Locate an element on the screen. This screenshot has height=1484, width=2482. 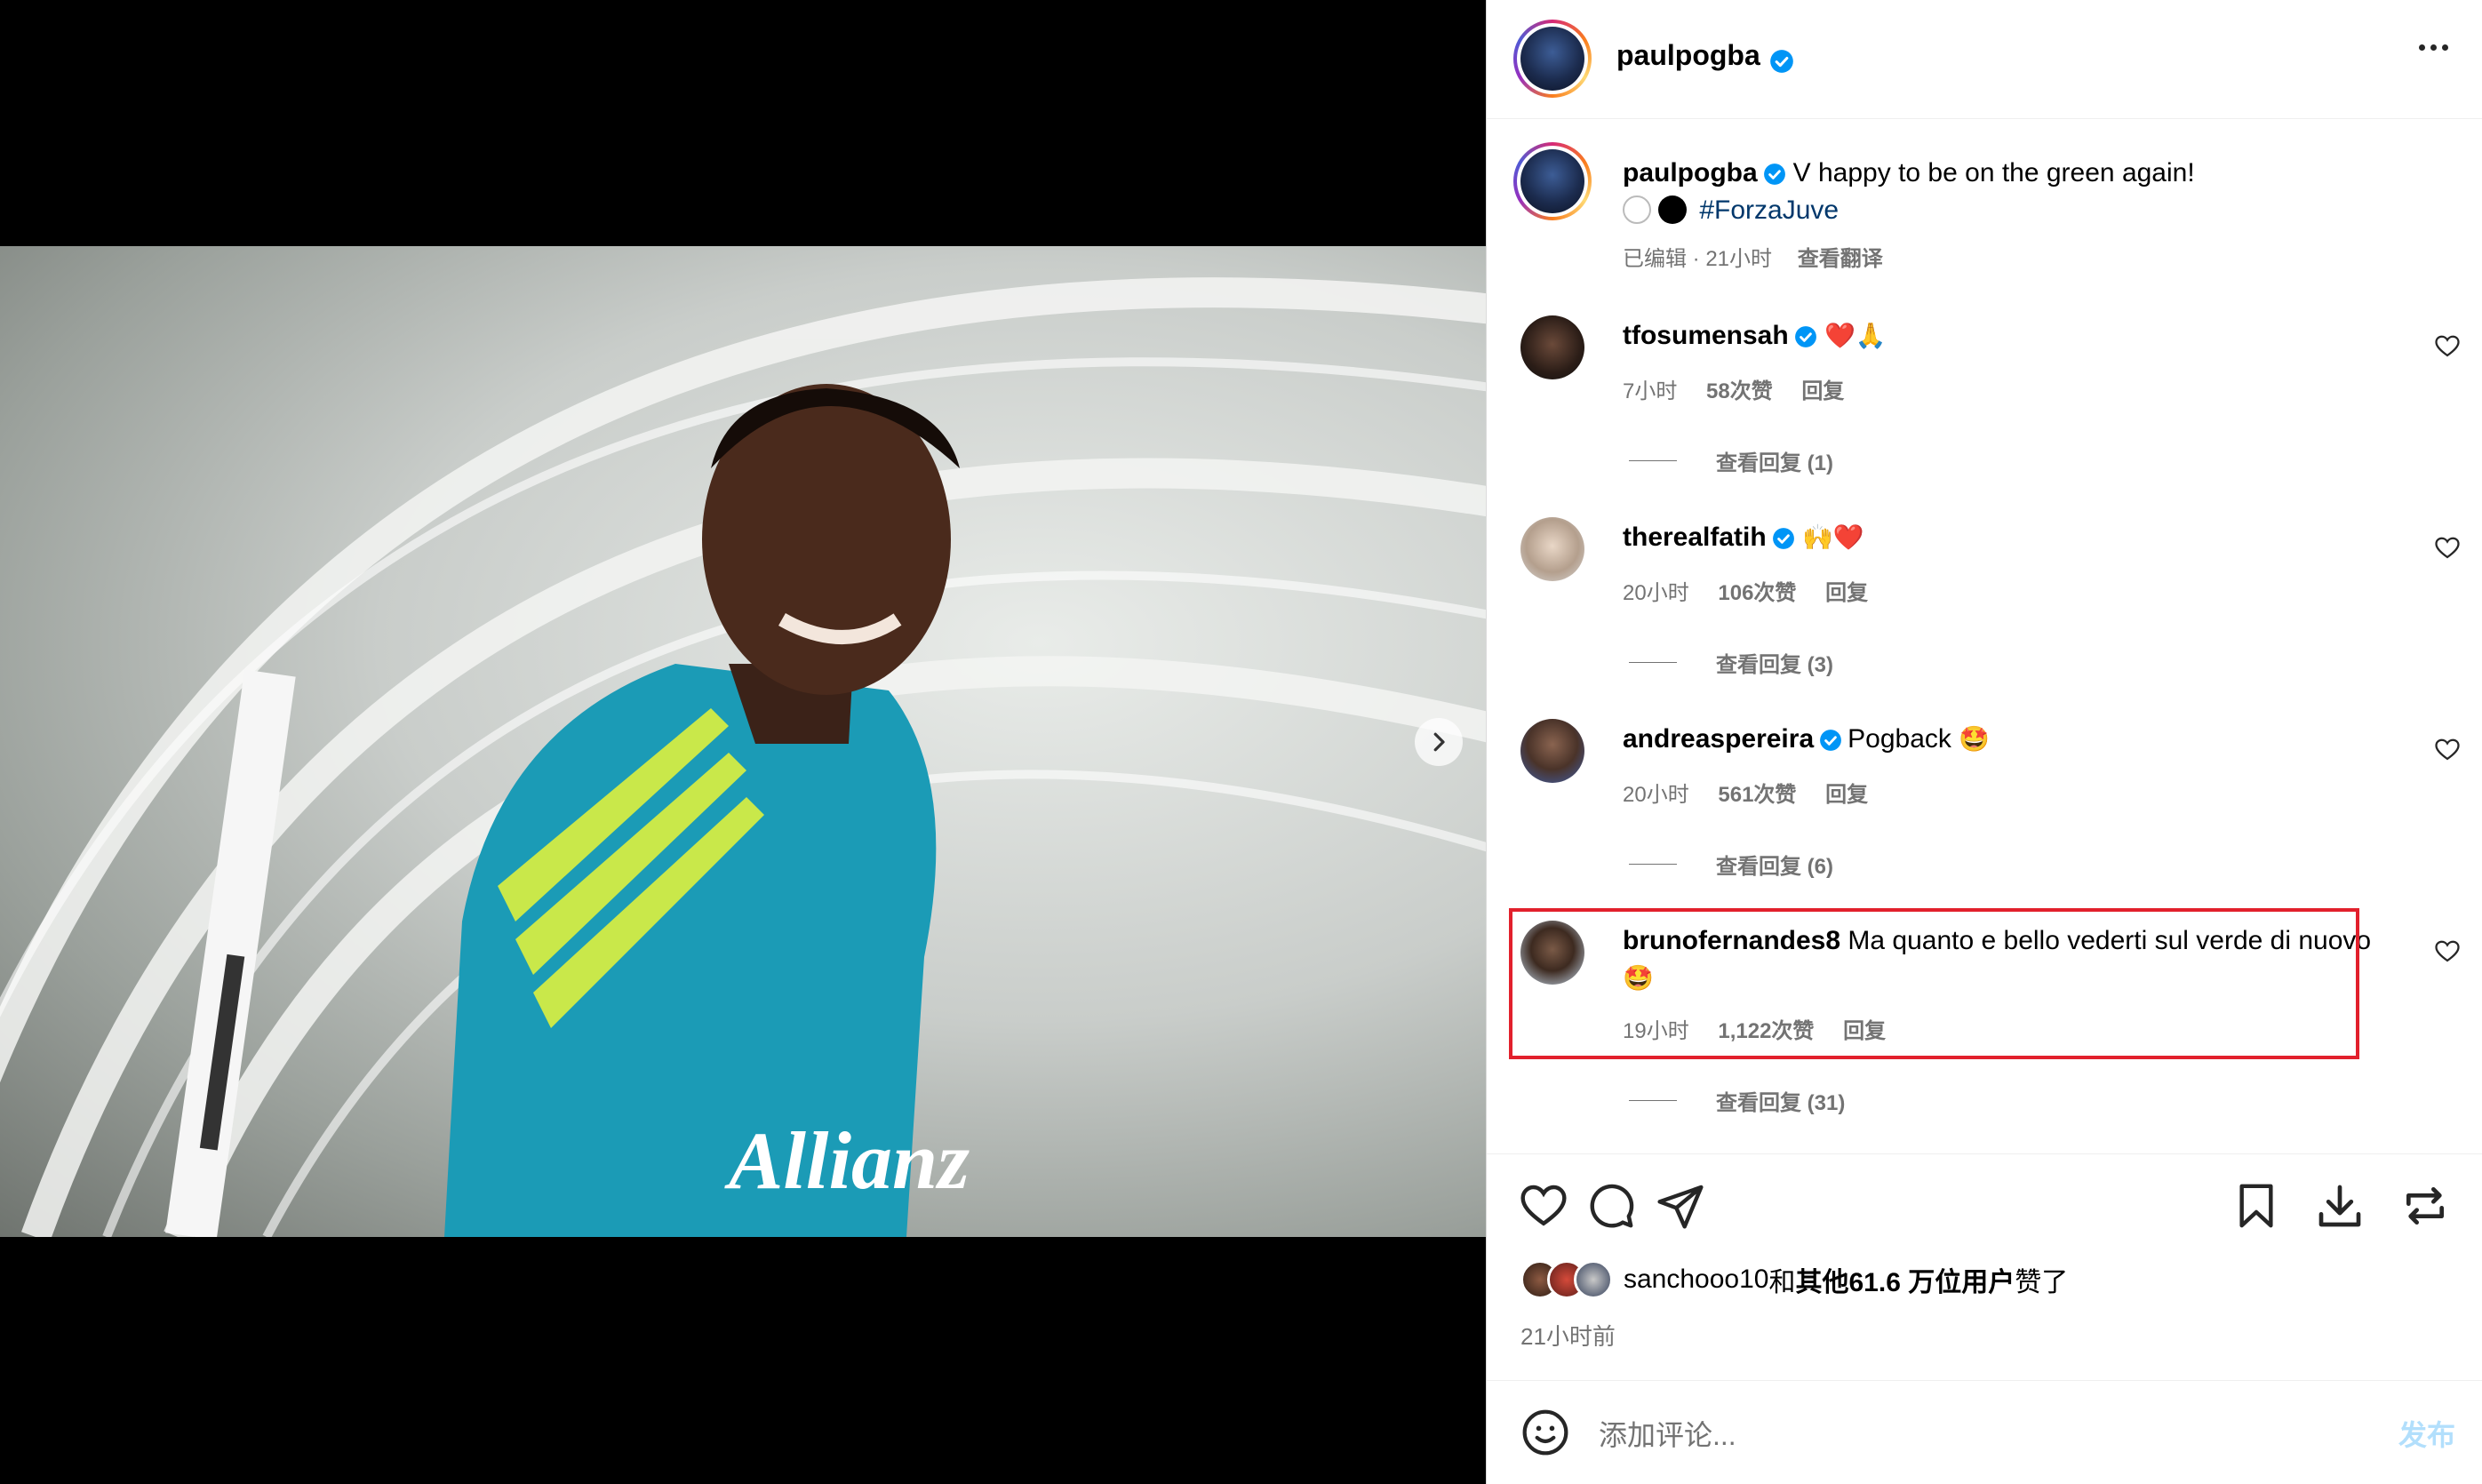
caption-avatar is located at coordinates (1553, 181).